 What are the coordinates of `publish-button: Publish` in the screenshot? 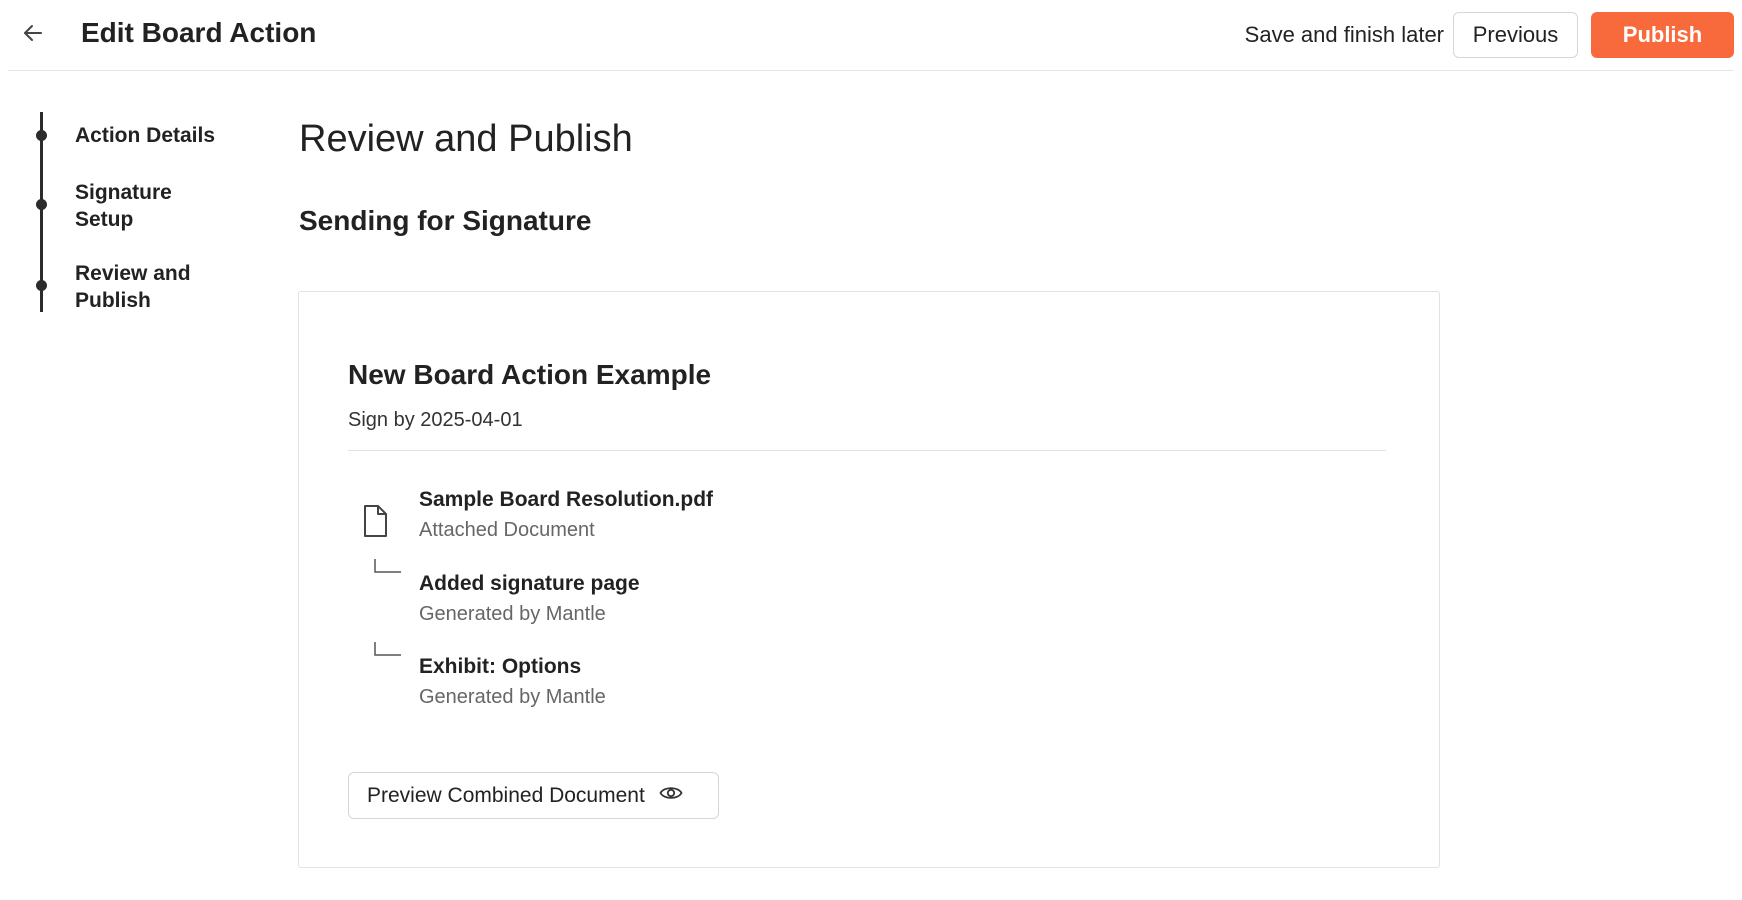 It's located at (1662, 35).